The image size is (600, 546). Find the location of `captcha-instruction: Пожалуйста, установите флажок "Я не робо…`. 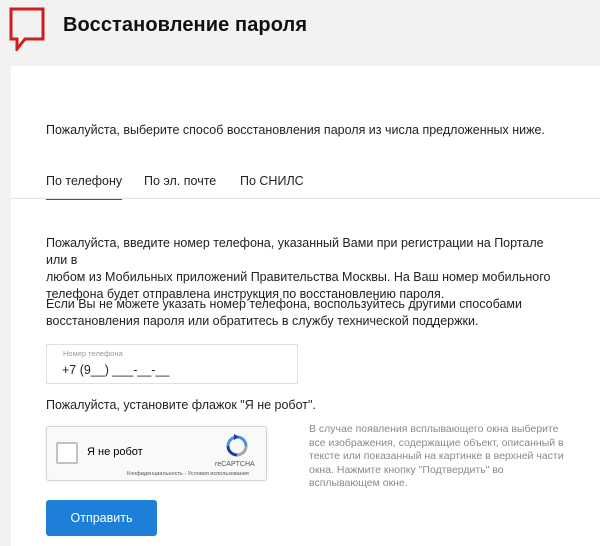

captcha-instruction: Пожалуйста, установите флажок "Я не робо… is located at coordinates (181, 405).